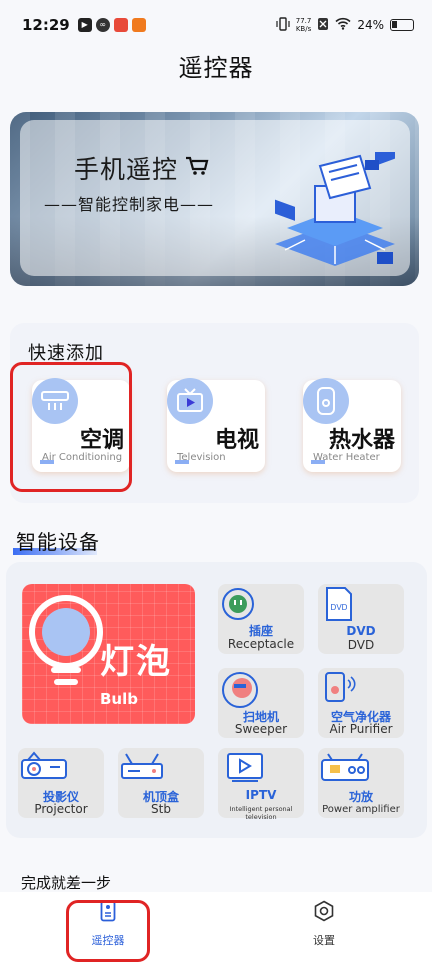  Describe the element at coordinates (197, 168) in the screenshot. I see `shopping-cart-icon` at that location.